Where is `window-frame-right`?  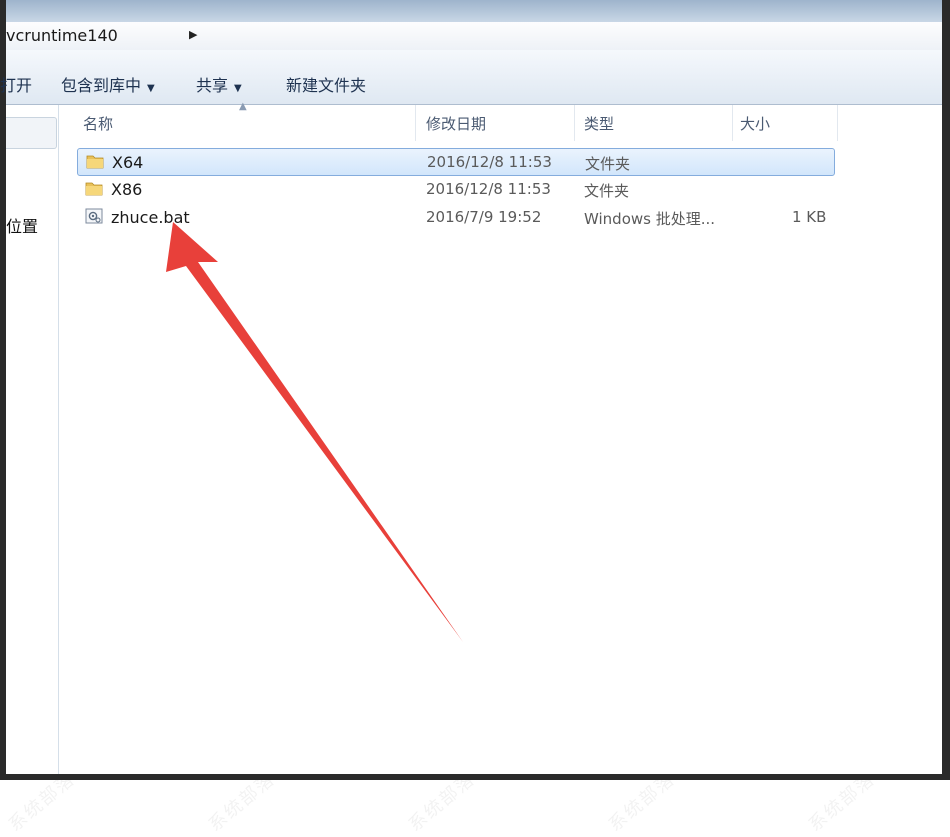 window-frame-right is located at coordinates (946, 390).